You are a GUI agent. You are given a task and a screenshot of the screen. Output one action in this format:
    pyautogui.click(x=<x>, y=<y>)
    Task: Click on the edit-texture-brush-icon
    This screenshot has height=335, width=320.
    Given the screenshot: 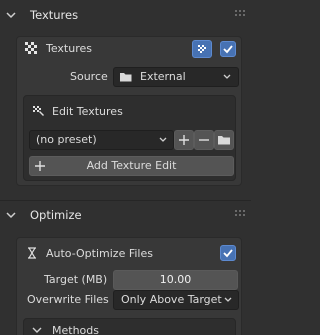 What is the action you would take?
    pyautogui.click(x=38, y=111)
    